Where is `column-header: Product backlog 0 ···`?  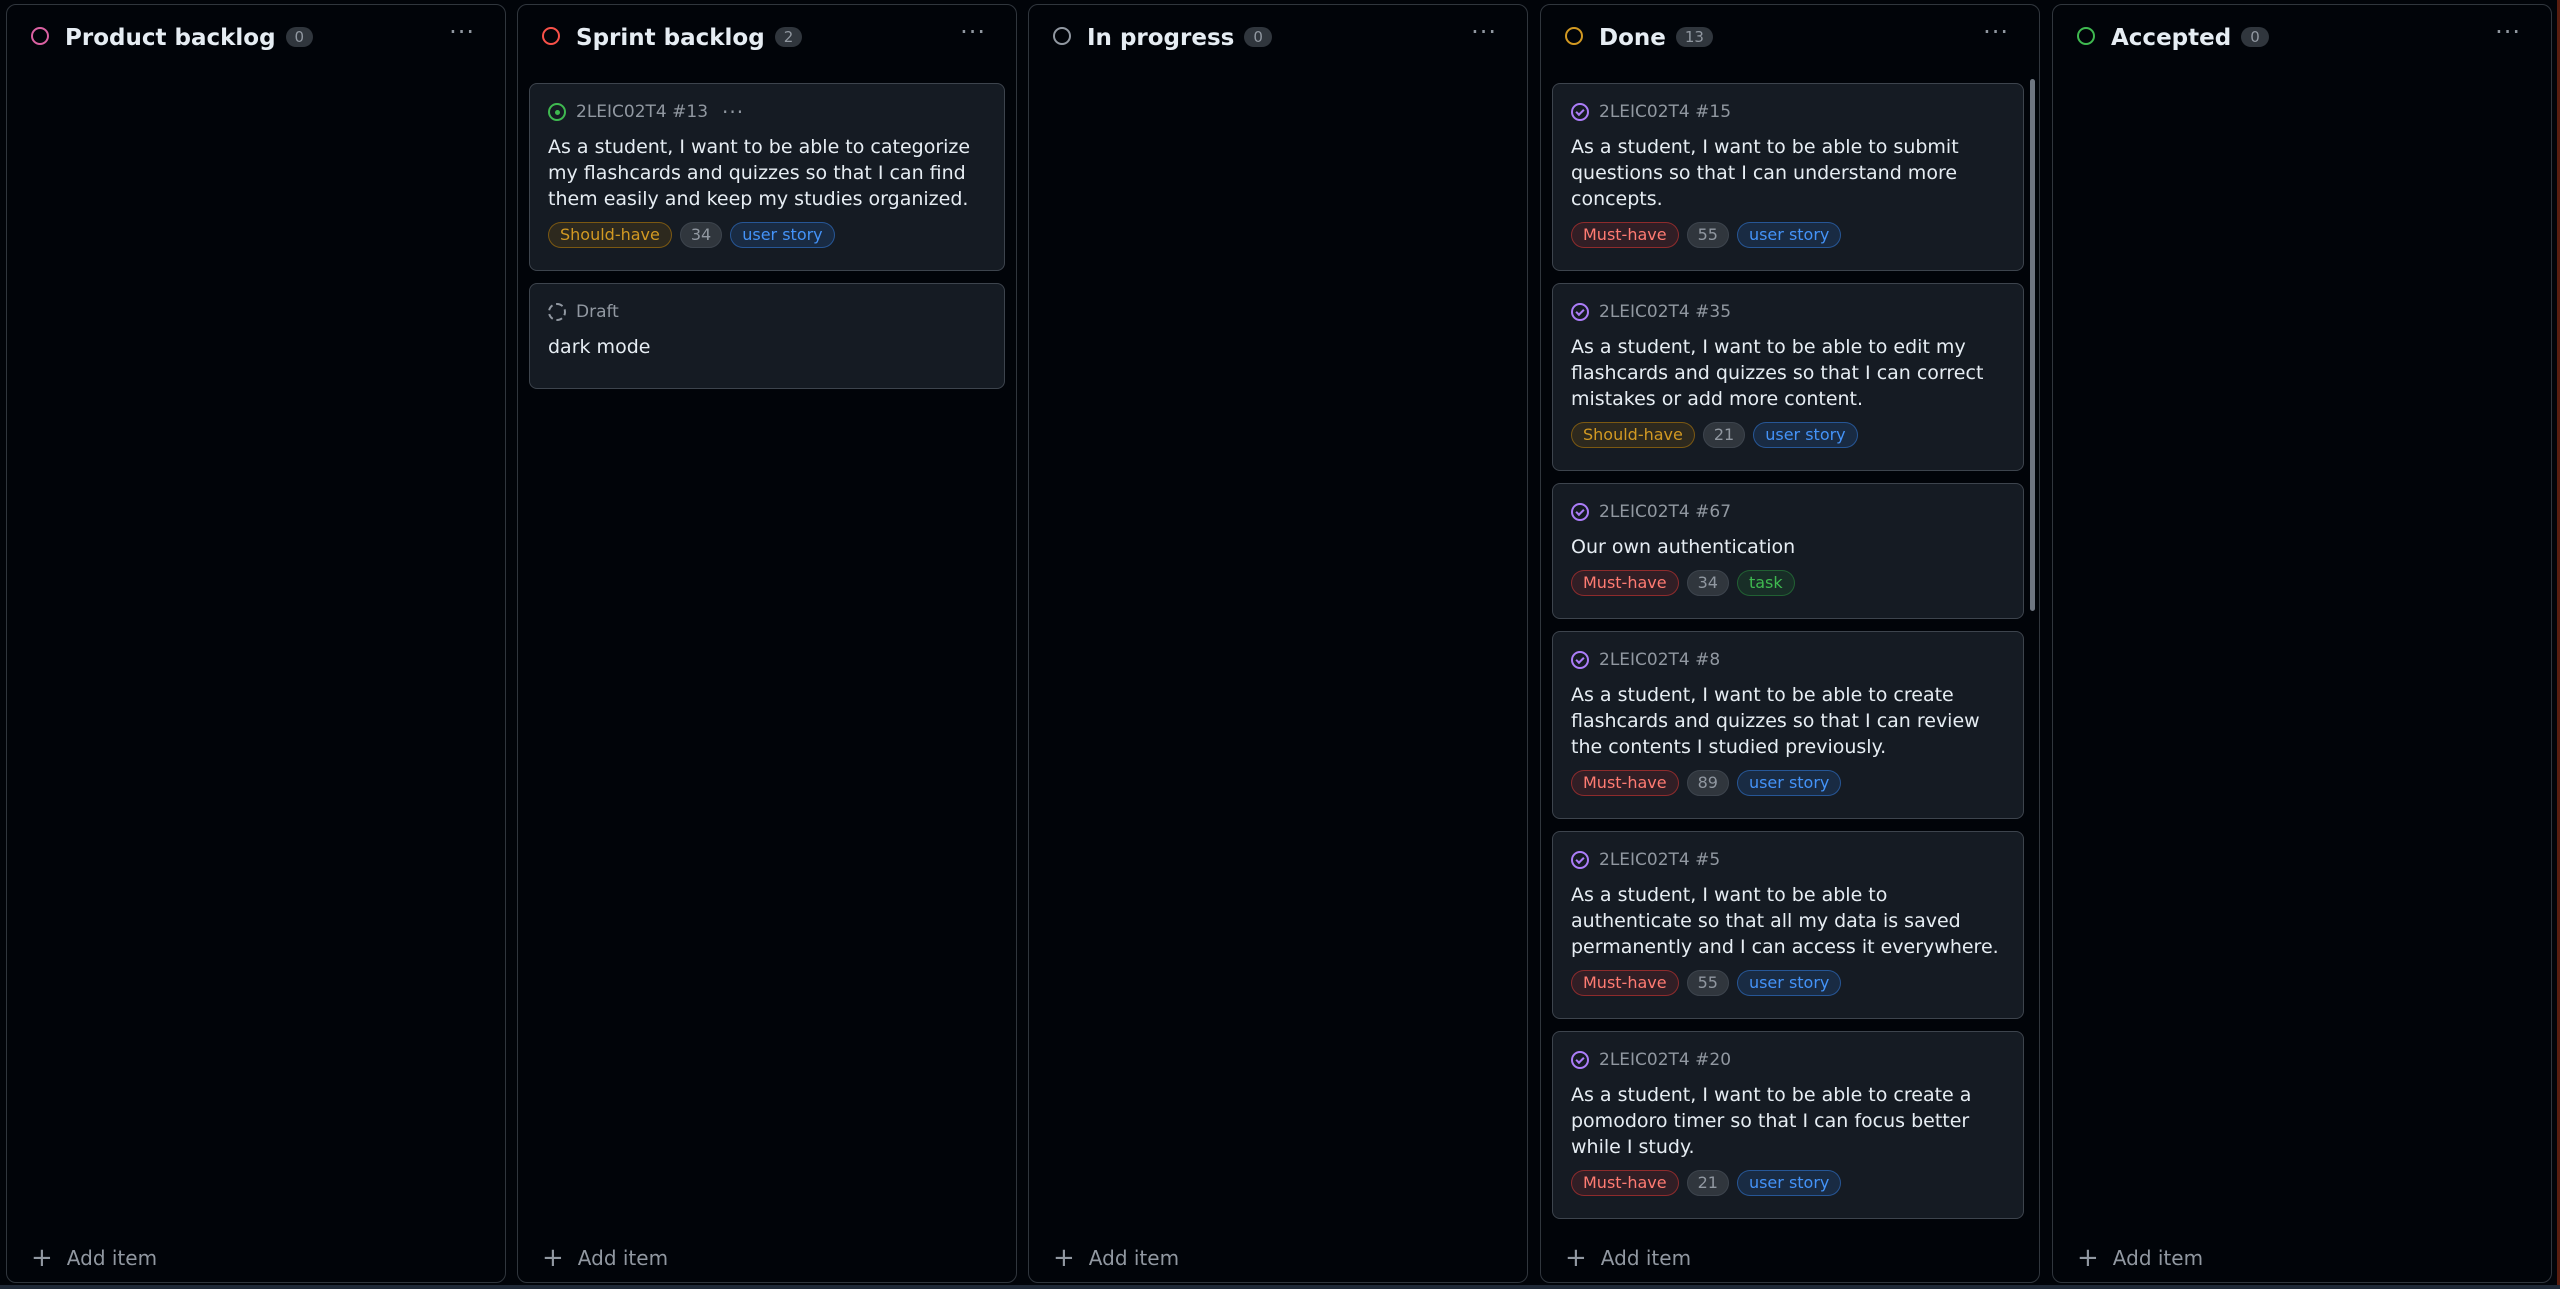
column-header: Product backlog 0 ··· is located at coordinates (256, 40).